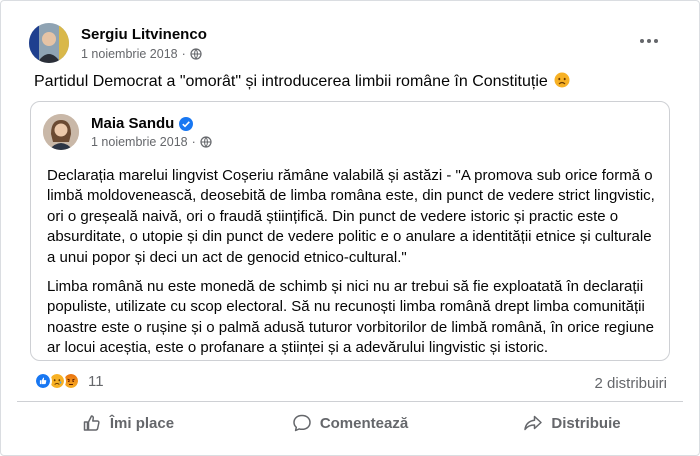 The width and height of the screenshot is (700, 456). What do you see at coordinates (302, 423) in the screenshot?
I see `comment-icon` at bounding box center [302, 423].